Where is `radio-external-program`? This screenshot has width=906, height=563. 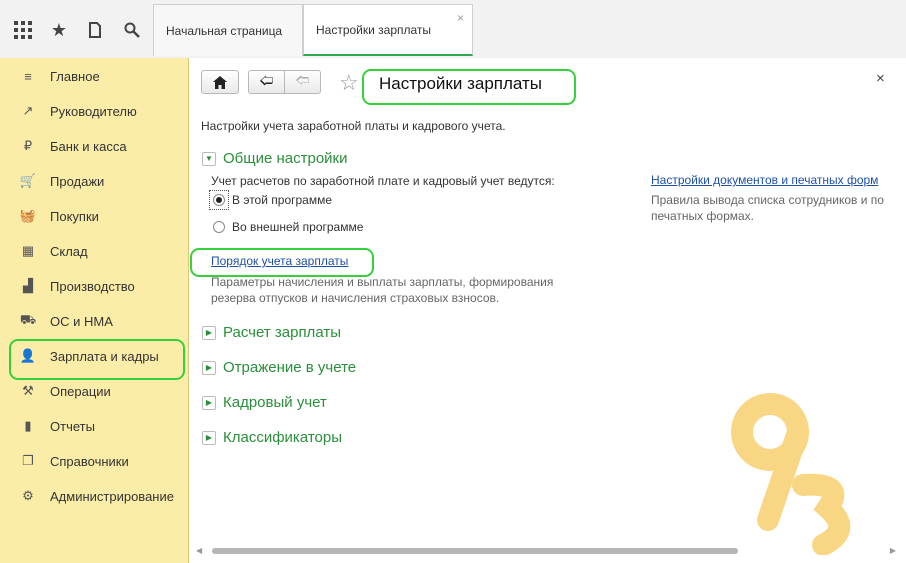 radio-external-program is located at coordinates (219, 227).